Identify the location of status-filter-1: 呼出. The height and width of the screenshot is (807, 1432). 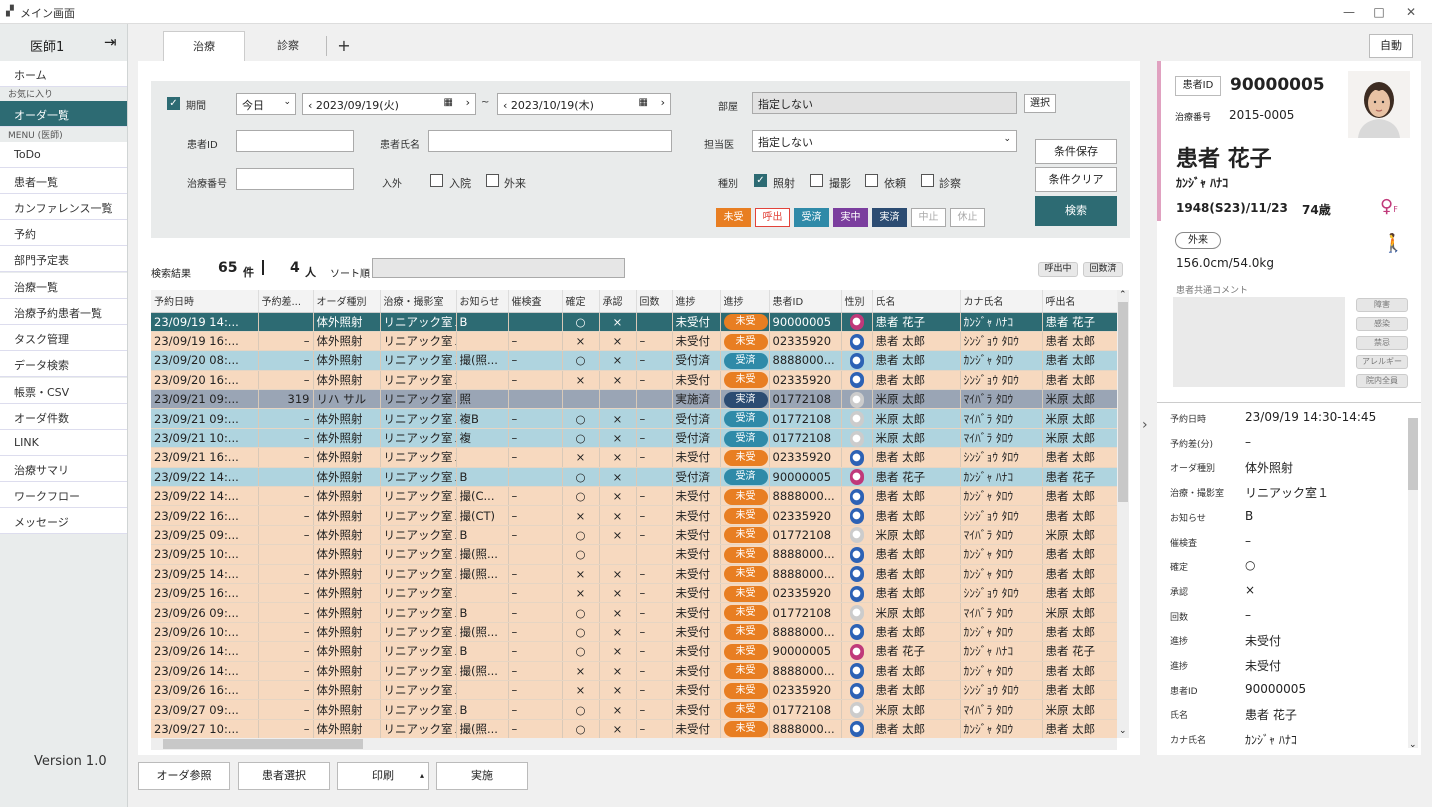
(772, 217).